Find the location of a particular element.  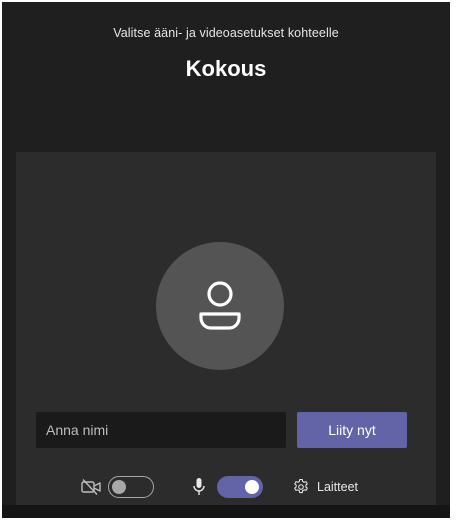

camera-off-icon is located at coordinates (91, 487).